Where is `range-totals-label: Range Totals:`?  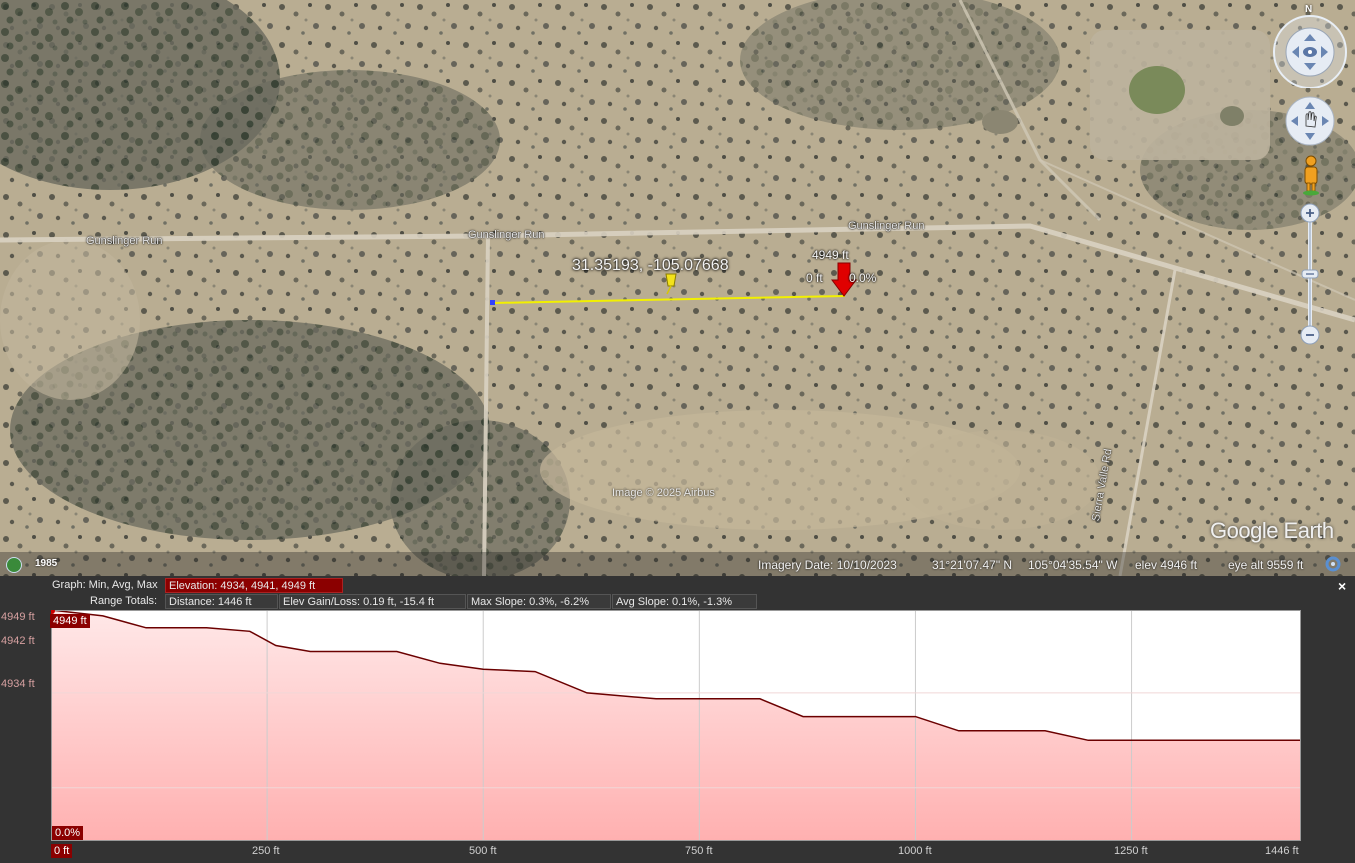 range-totals-label: Range Totals: is located at coordinates (124, 601).